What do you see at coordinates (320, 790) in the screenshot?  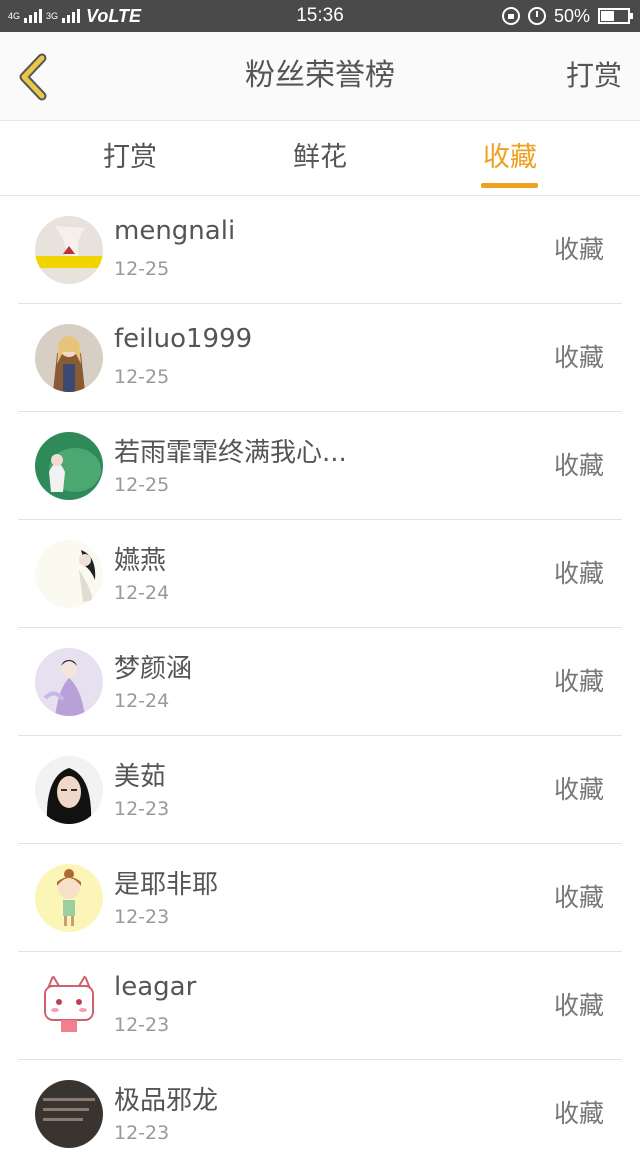 I see `list-item: 美茹 12-23 收藏` at bounding box center [320, 790].